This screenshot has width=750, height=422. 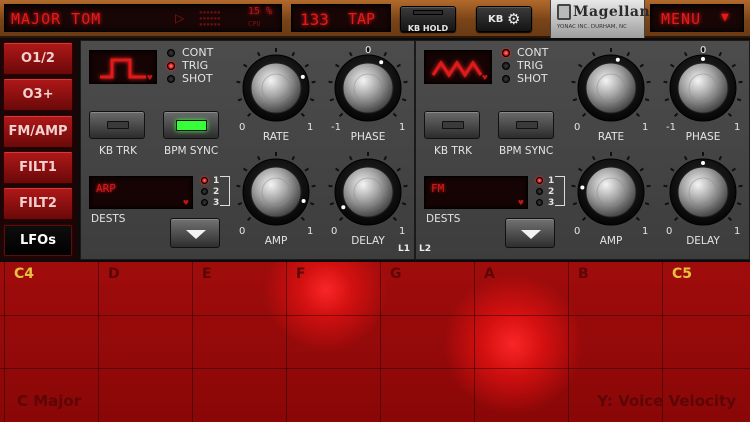 What do you see at coordinates (108, 219) in the screenshot?
I see `dests-label: DESTS` at bounding box center [108, 219].